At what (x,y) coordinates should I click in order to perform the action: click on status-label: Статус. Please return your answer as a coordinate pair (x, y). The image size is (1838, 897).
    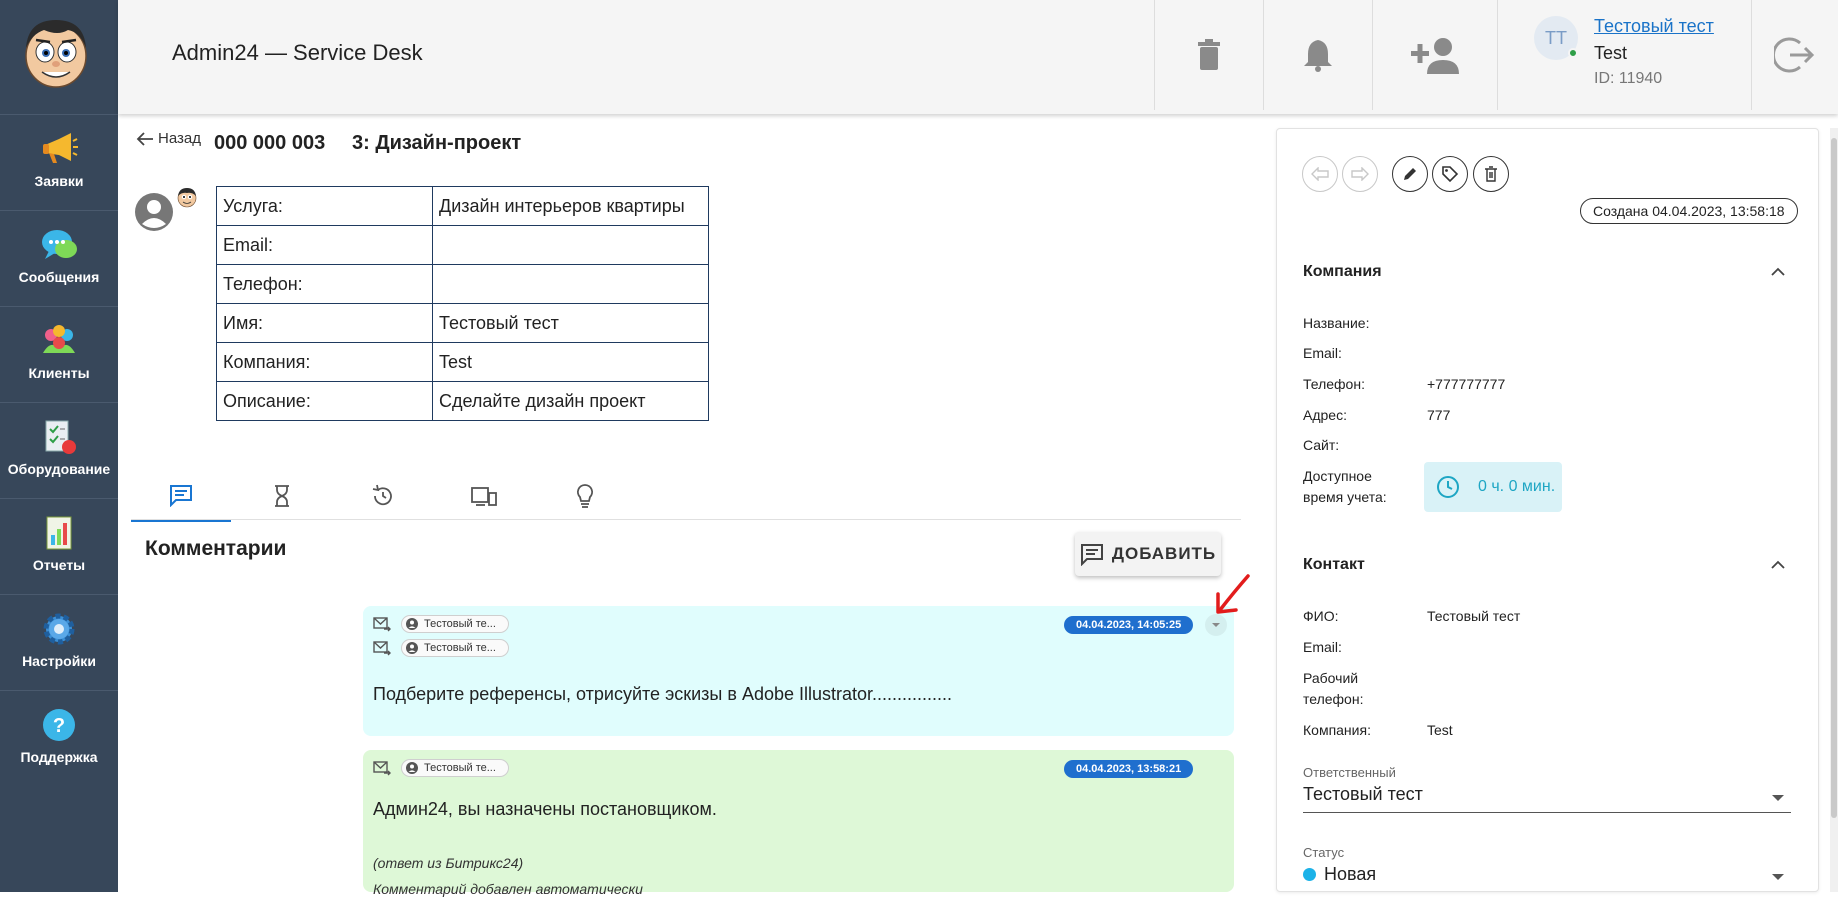
    Looking at the image, I should click on (1324, 852).